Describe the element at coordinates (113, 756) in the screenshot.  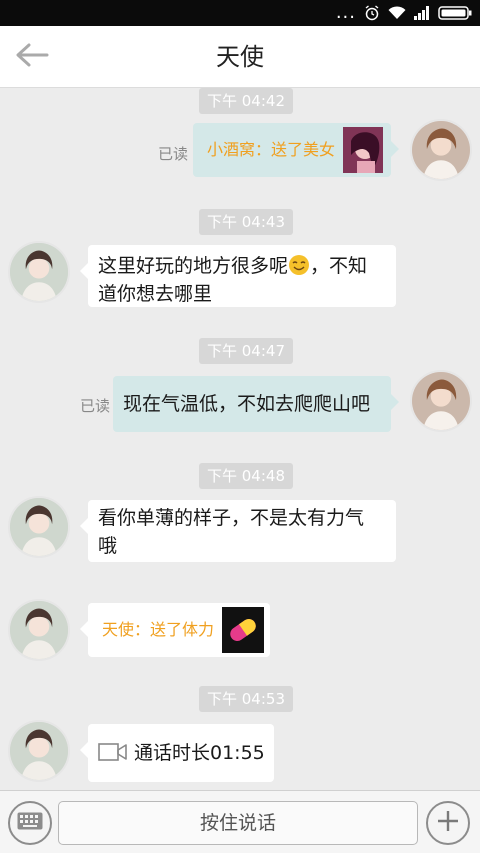
I see `video-camera-icon` at that location.